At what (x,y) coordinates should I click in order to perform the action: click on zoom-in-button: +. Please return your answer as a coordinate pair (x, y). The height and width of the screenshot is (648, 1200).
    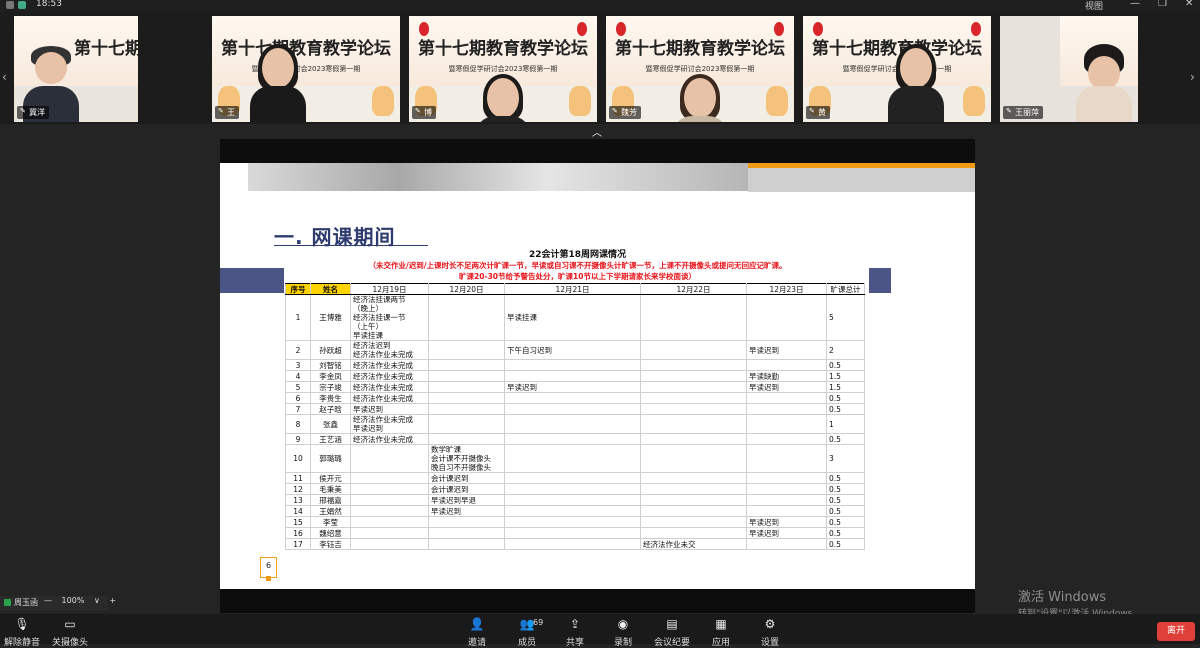
    Looking at the image, I should click on (112, 600).